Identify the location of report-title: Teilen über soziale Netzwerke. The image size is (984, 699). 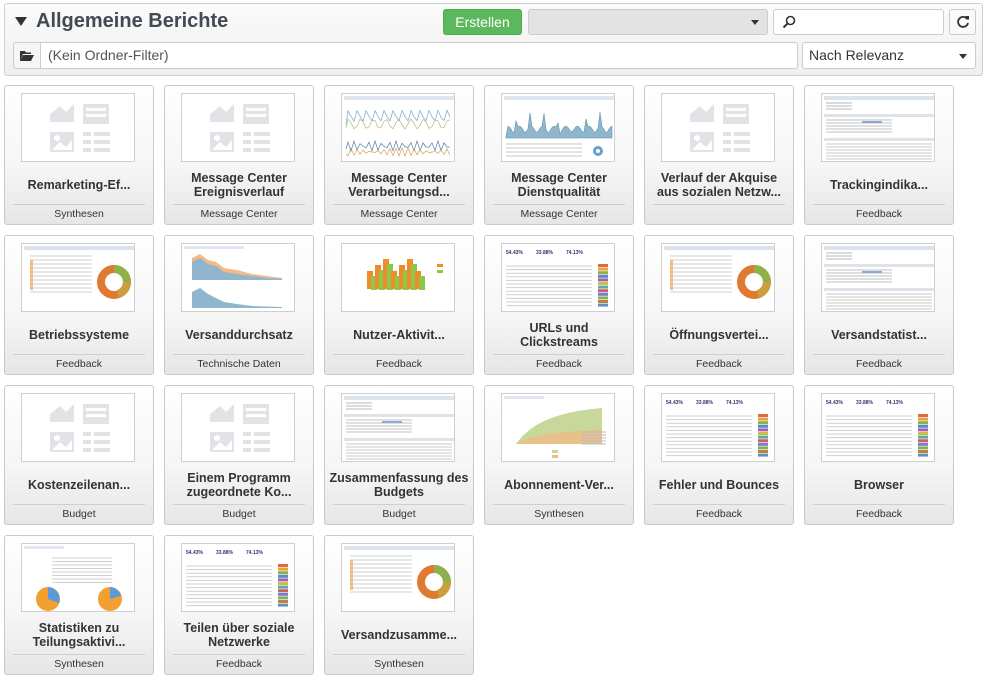
(239, 635).